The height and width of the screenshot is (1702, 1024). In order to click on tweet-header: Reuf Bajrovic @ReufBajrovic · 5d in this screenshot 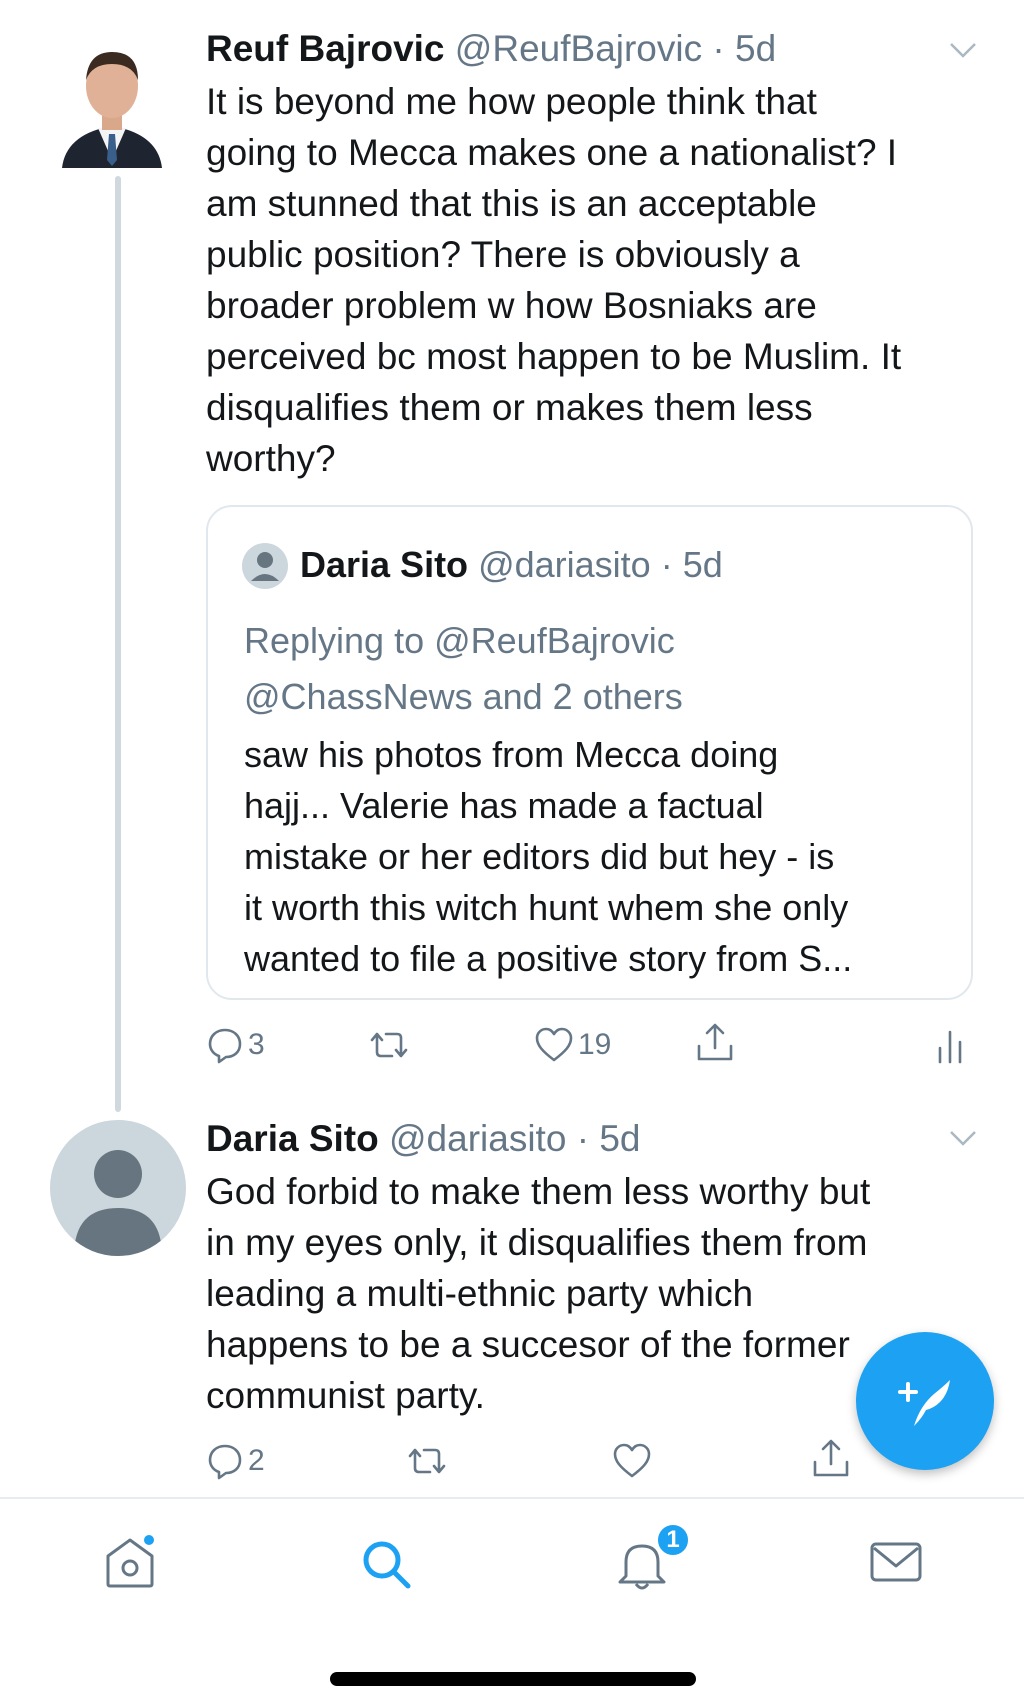, I will do `click(491, 48)`.